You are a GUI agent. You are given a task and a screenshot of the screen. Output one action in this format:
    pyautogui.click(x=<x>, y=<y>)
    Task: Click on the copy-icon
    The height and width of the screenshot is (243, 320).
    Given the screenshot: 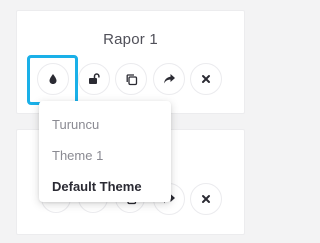 What is the action you would take?
    pyautogui.click(x=131, y=79)
    